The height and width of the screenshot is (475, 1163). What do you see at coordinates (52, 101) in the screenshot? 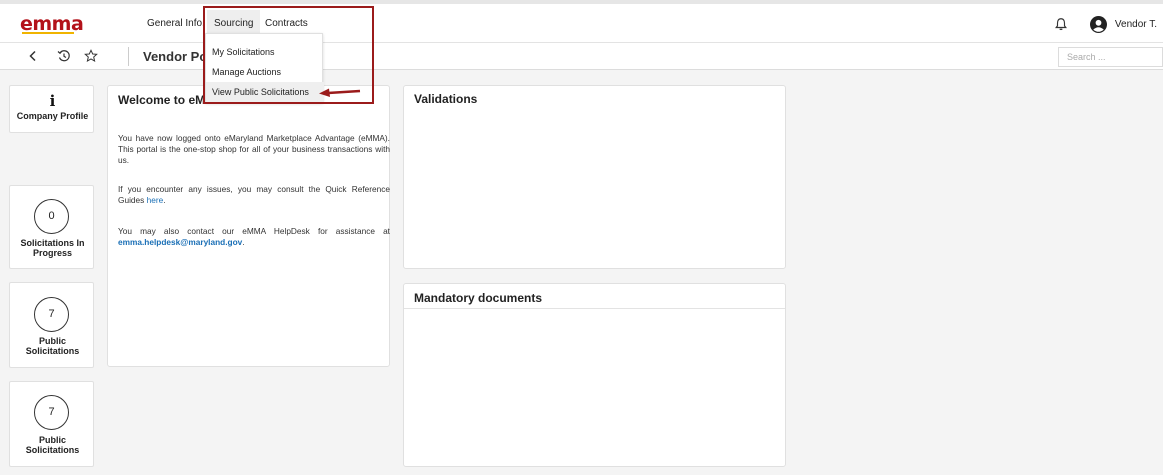
I see `info-icon: i` at bounding box center [52, 101].